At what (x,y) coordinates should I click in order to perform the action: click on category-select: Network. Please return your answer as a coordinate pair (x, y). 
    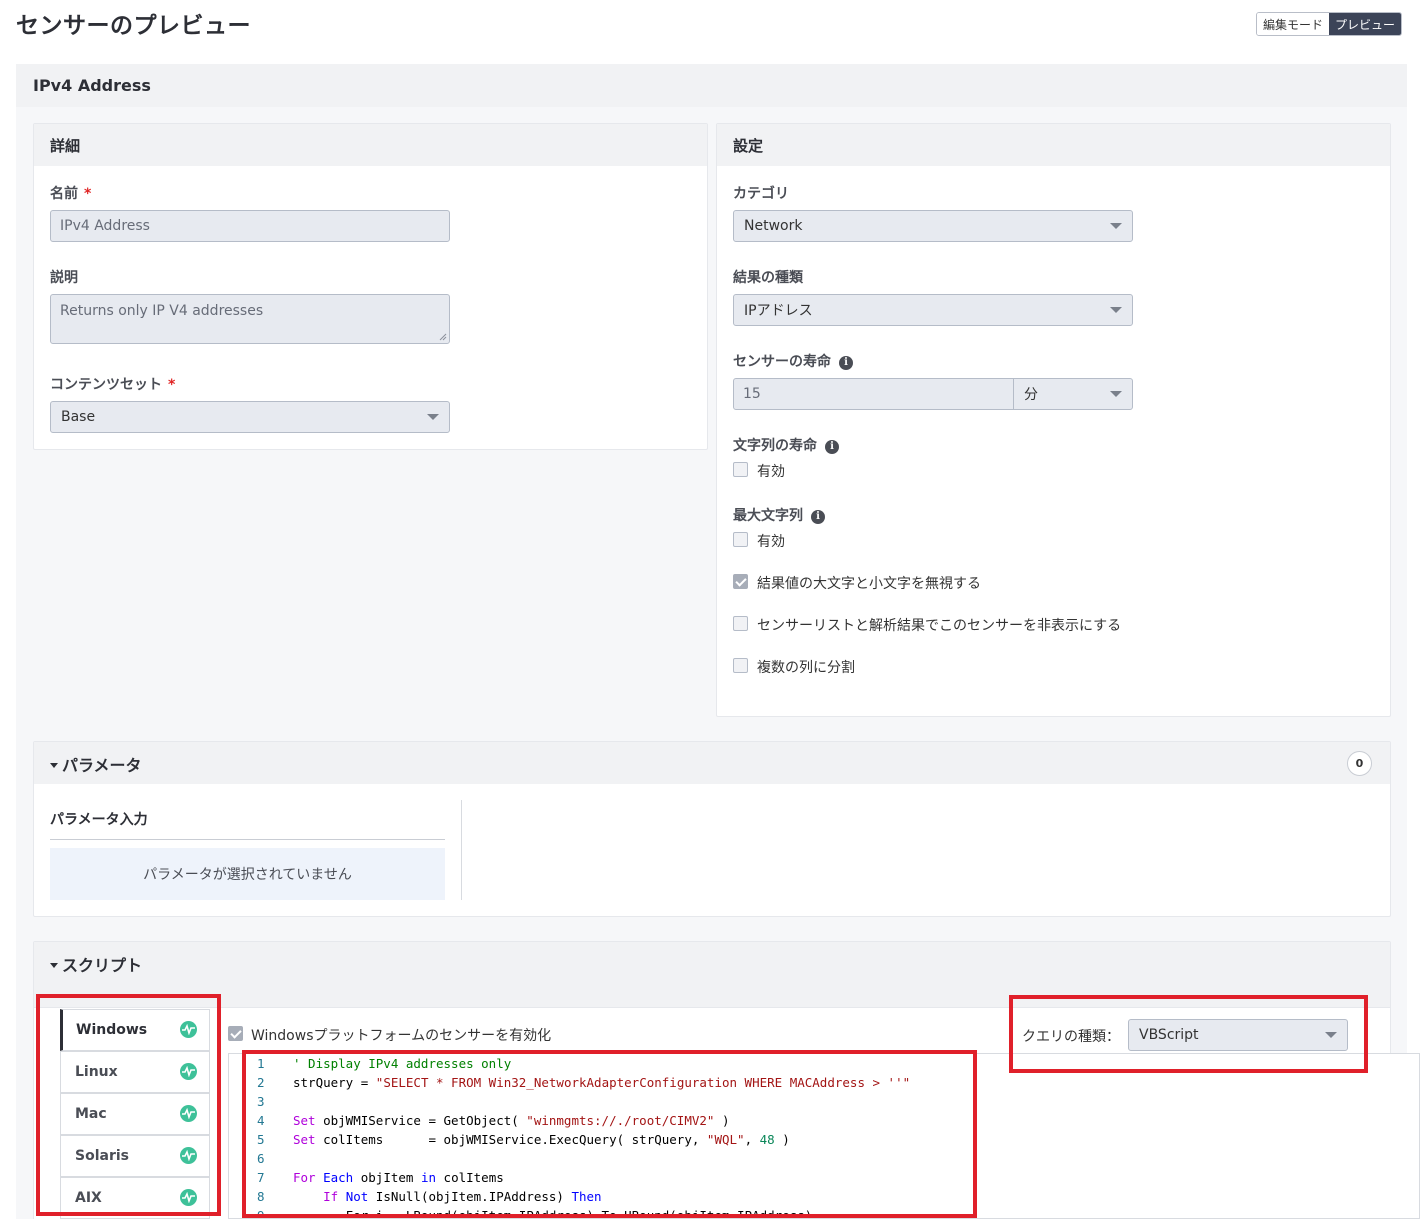
    Looking at the image, I should click on (933, 226).